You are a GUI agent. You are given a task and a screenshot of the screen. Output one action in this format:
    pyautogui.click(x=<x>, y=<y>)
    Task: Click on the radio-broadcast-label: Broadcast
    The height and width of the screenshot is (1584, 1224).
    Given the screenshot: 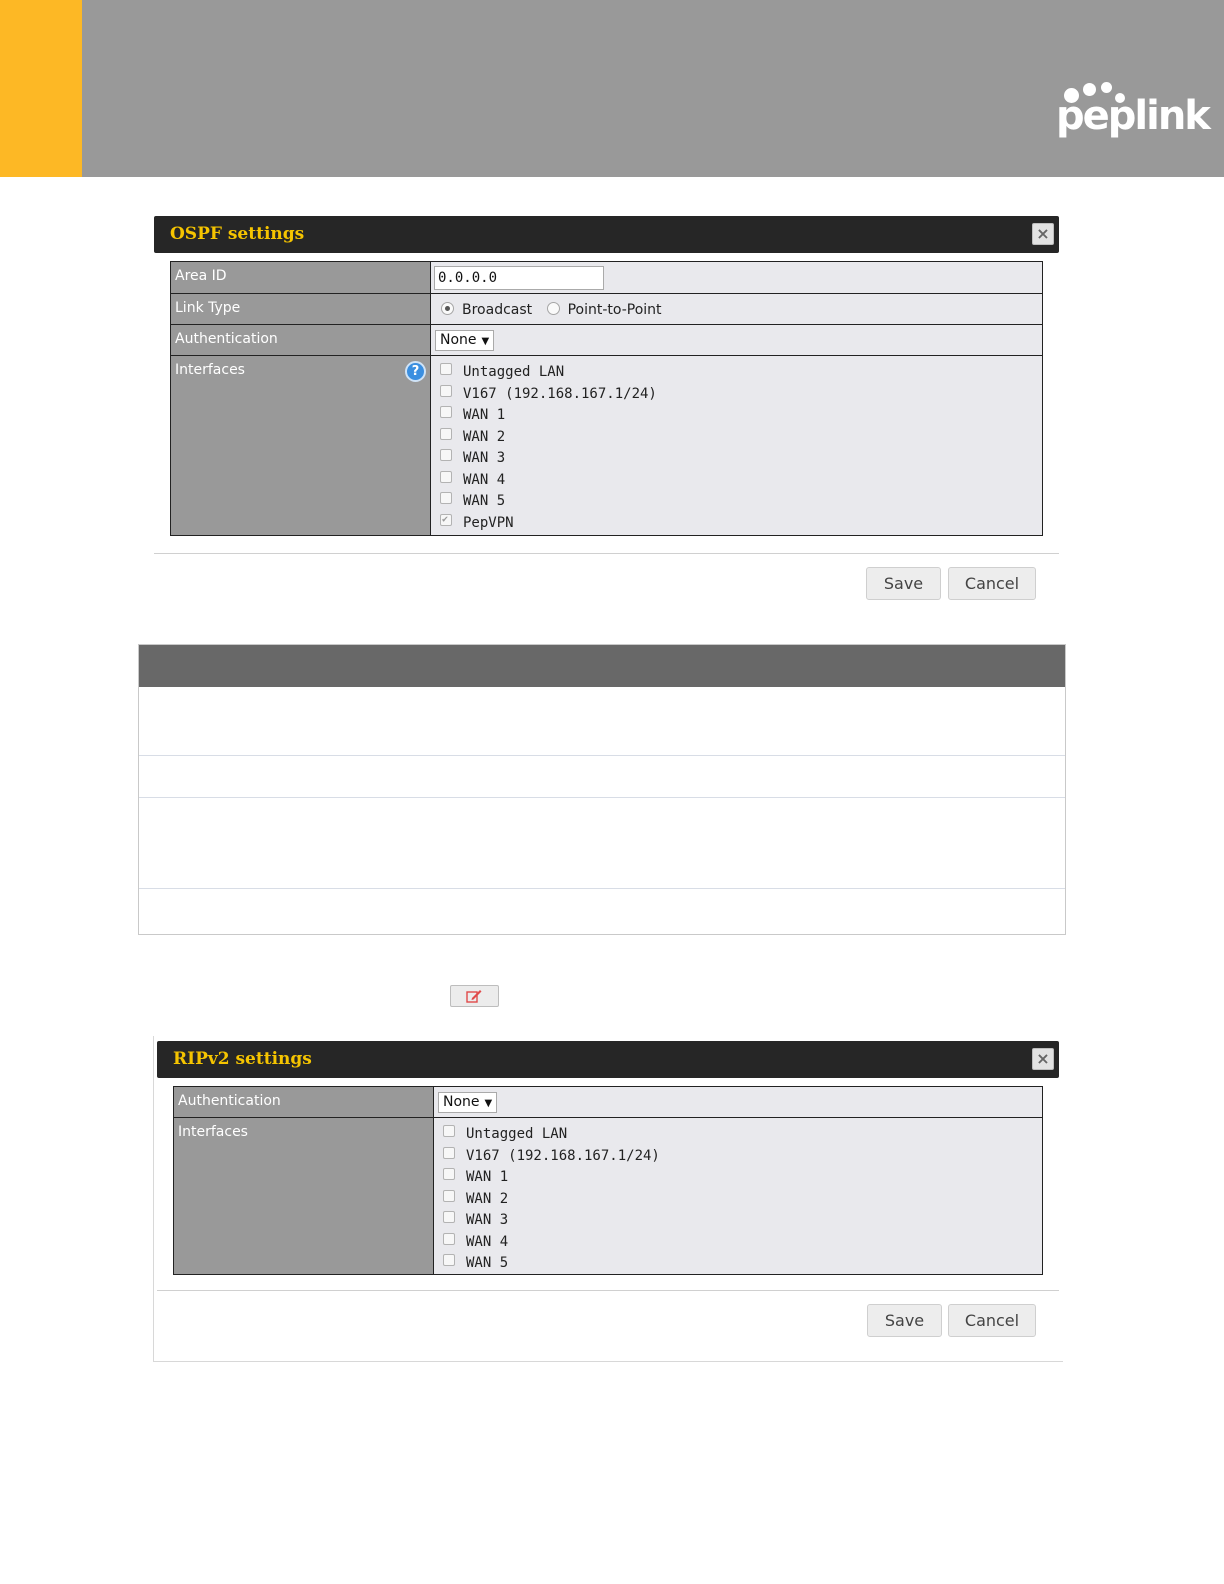 What is the action you would take?
    pyautogui.click(x=497, y=310)
    